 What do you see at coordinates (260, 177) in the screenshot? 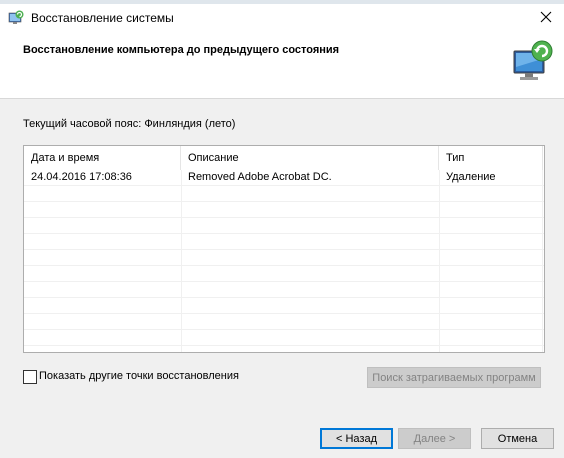
I see `cell-description: Removed Adobe Acrobat DC.` at bounding box center [260, 177].